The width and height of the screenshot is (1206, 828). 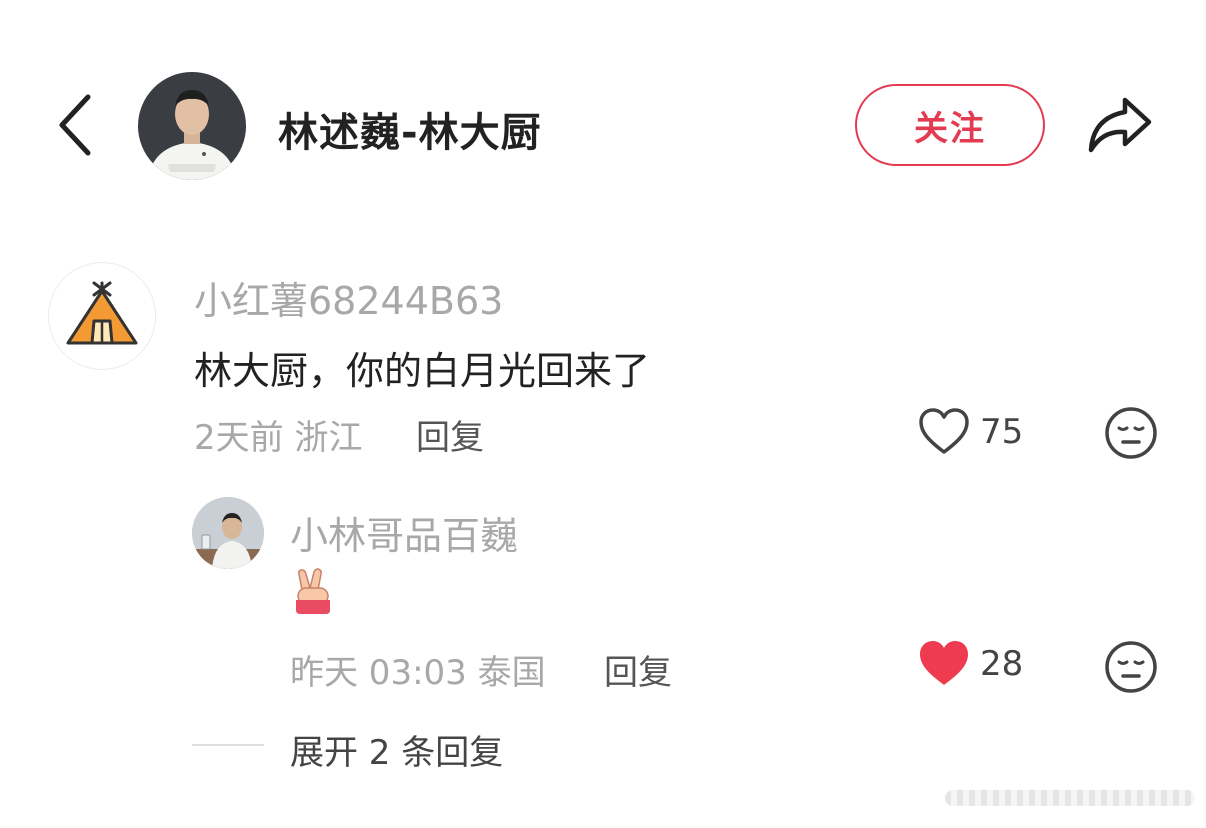 I want to click on expand-divider, so click(x=228, y=745).